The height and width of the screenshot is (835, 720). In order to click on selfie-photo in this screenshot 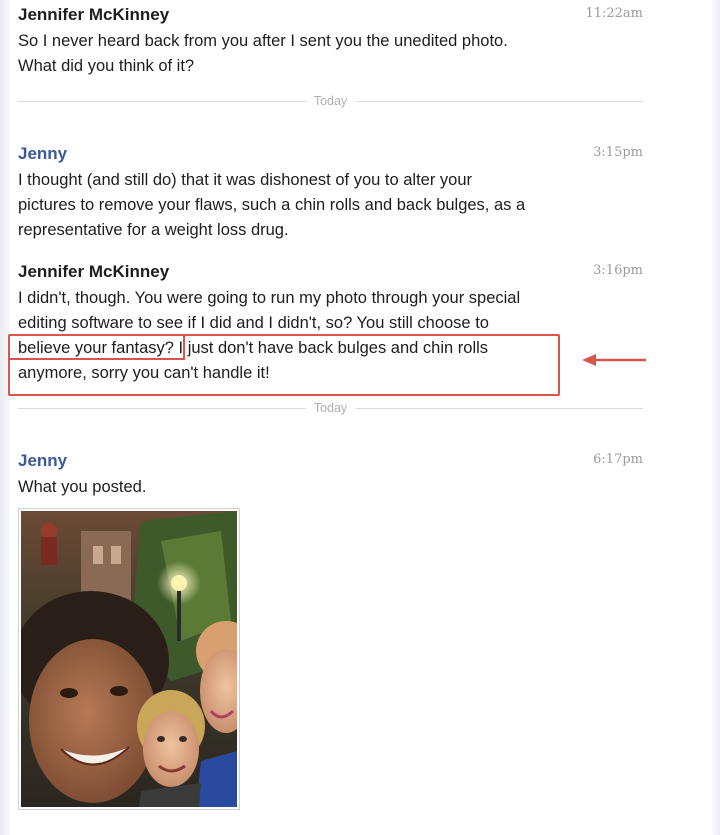, I will do `click(129, 659)`.